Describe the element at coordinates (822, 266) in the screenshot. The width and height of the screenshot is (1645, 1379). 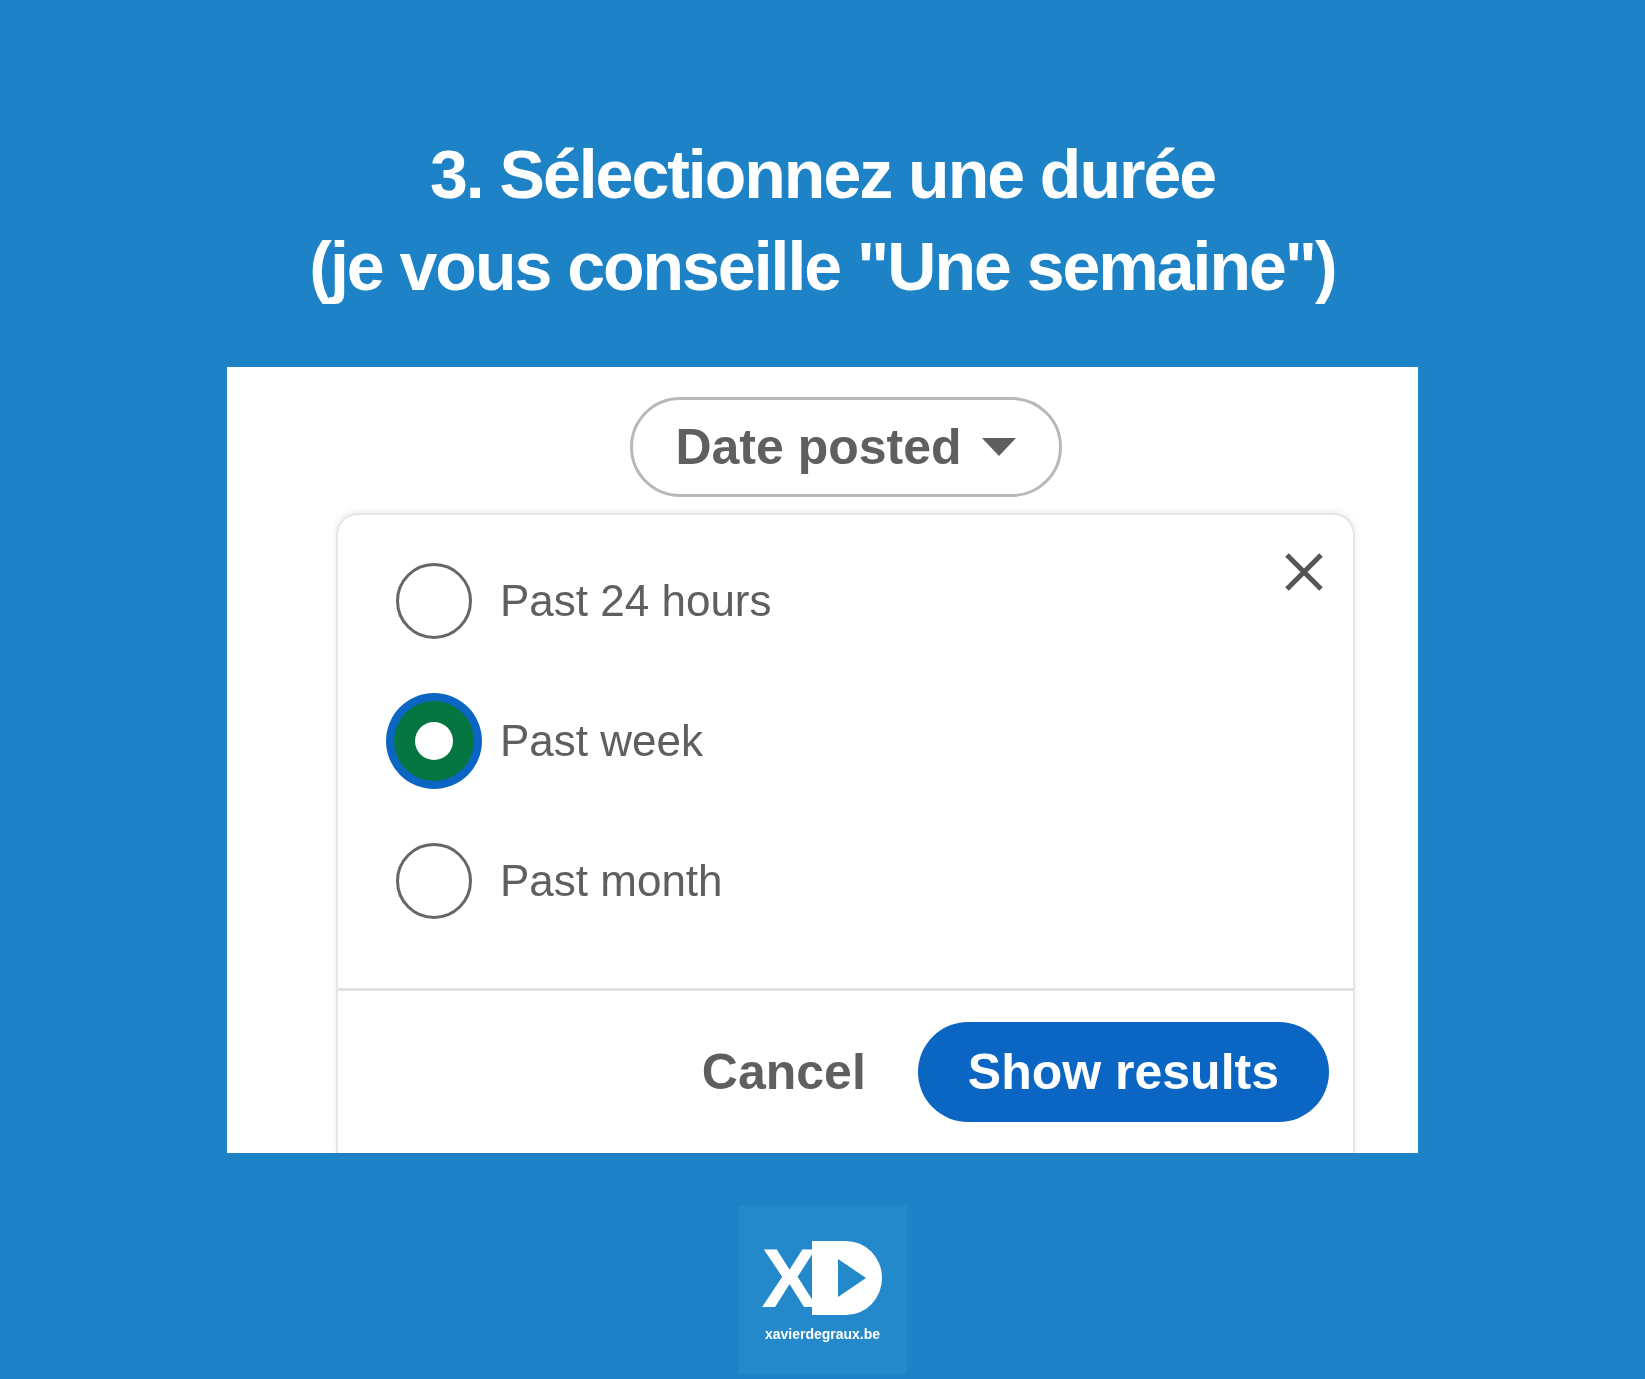
I see `heading-line: (je vous conseille "Une semaine")` at that location.